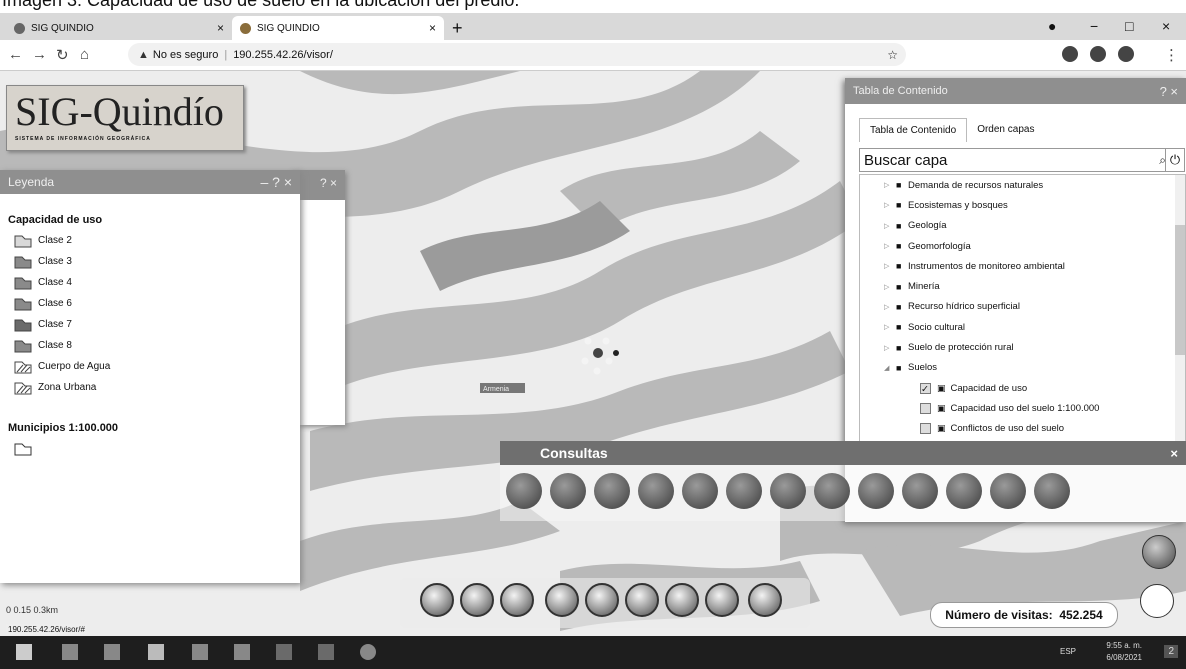 The image size is (1186, 669). What do you see at coordinates (1171, 55) in the screenshot?
I see `menu-icon: ⋮` at bounding box center [1171, 55].